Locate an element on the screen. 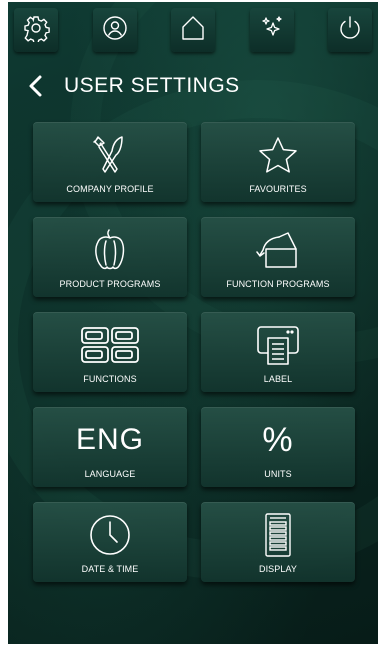 This screenshot has height=646, width=378. tile-label: PRODUCT PROGRAMS is located at coordinates (110, 284).